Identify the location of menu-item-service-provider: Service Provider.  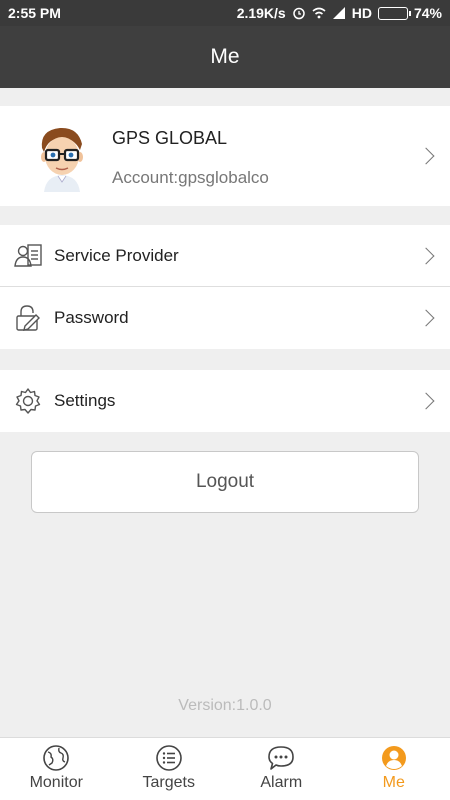
(225, 256).